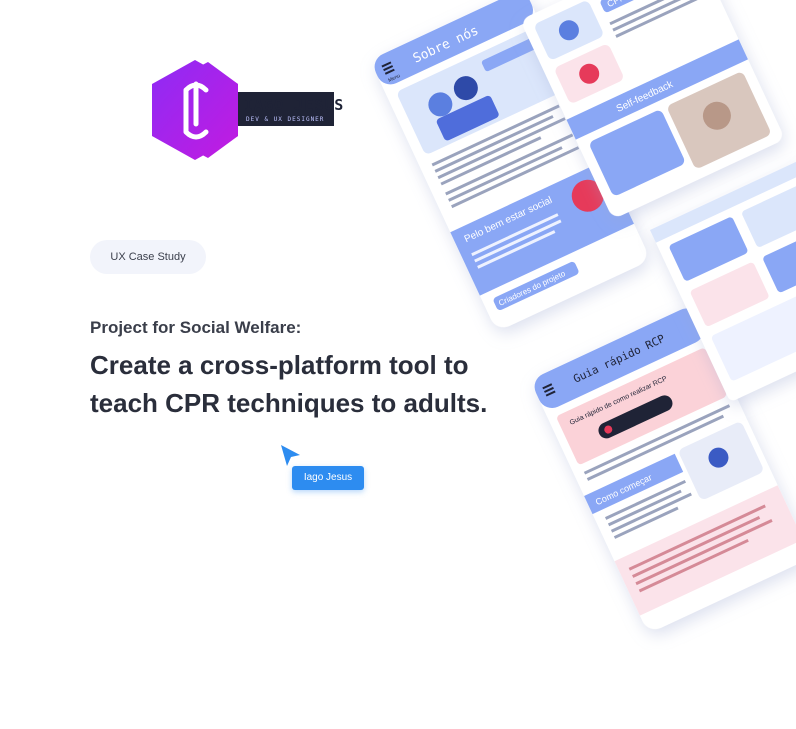  What do you see at coordinates (196, 327) in the screenshot?
I see `hero-subtitle: Project for Social Welfare:` at bounding box center [196, 327].